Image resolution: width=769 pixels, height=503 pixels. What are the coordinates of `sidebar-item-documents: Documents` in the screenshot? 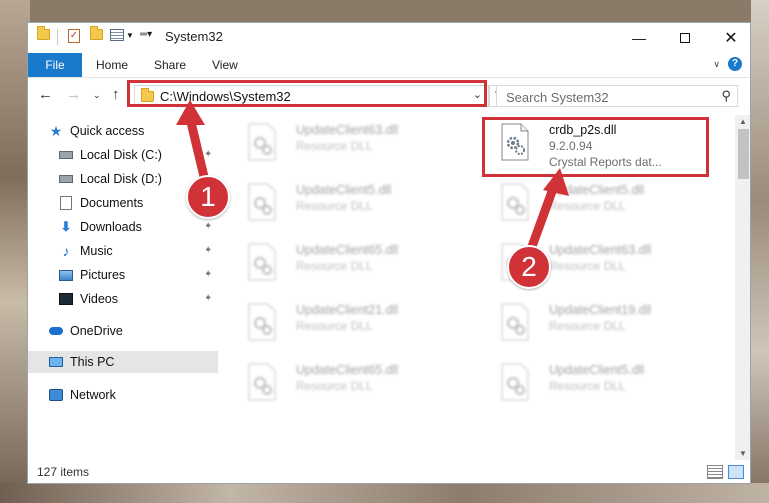 It's located at (100, 203).